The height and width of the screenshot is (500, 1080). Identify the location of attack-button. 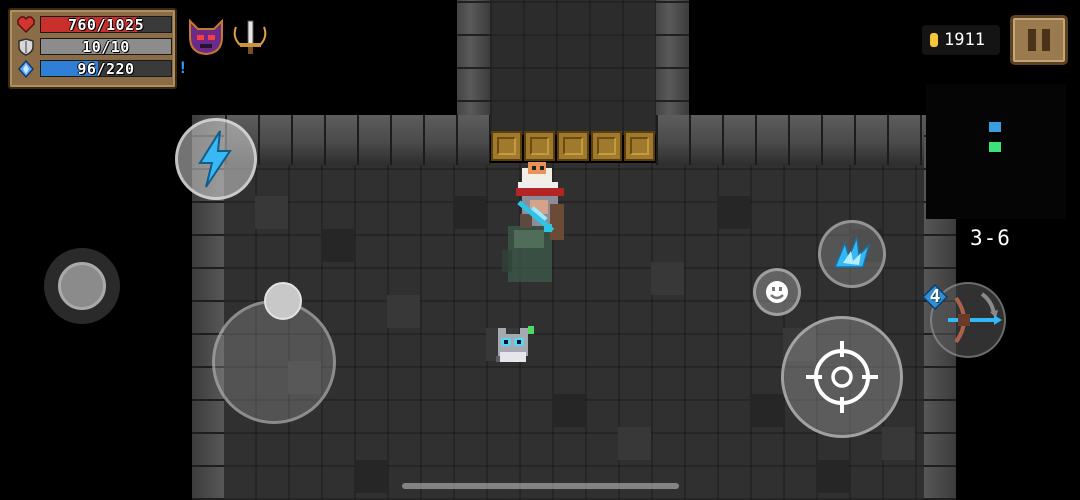
(842, 377).